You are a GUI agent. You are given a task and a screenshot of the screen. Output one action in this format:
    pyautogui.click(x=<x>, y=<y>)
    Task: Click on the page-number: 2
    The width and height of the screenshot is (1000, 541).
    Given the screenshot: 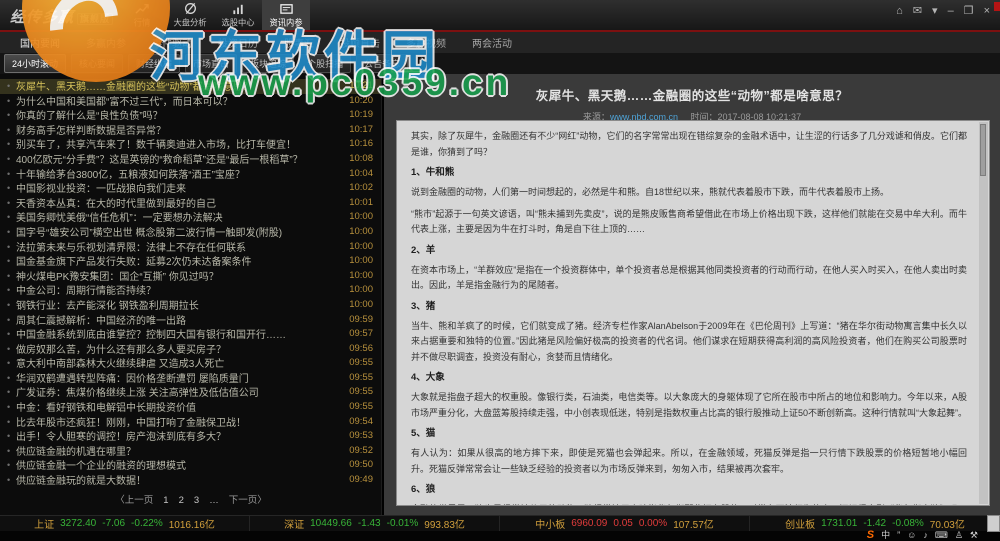 What is the action you would take?
    pyautogui.click(x=181, y=500)
    